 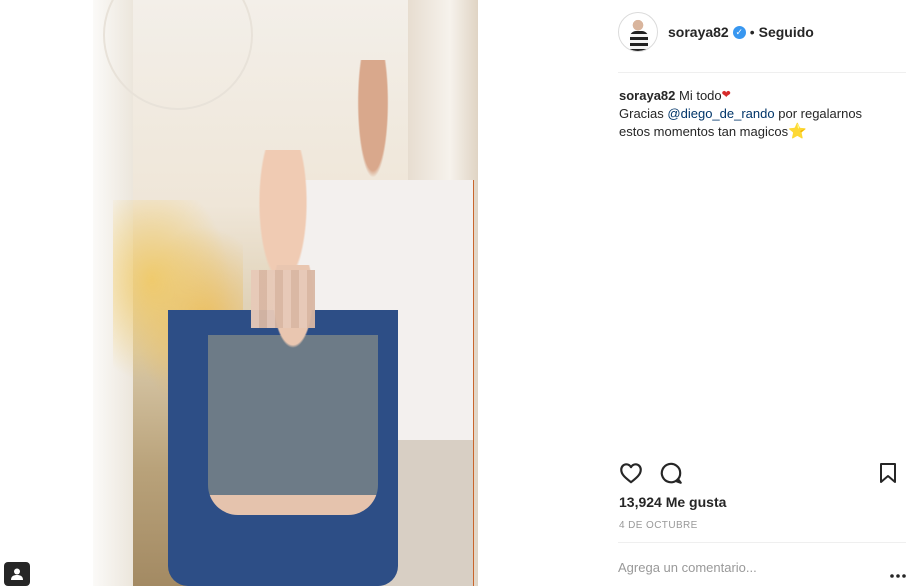 What do you see at coordinates (786, 32) in the screenshot?
I see `follow-status-button: Seguido` at bounding box center [786, 32].